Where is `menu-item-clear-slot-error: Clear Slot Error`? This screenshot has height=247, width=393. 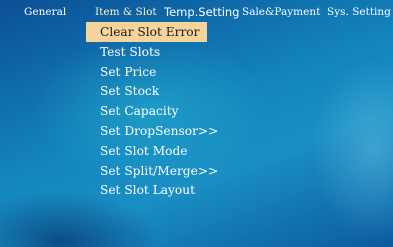 menu-item-clear-slot-error: Clear Slot Error is located at coordinates (146, 32).